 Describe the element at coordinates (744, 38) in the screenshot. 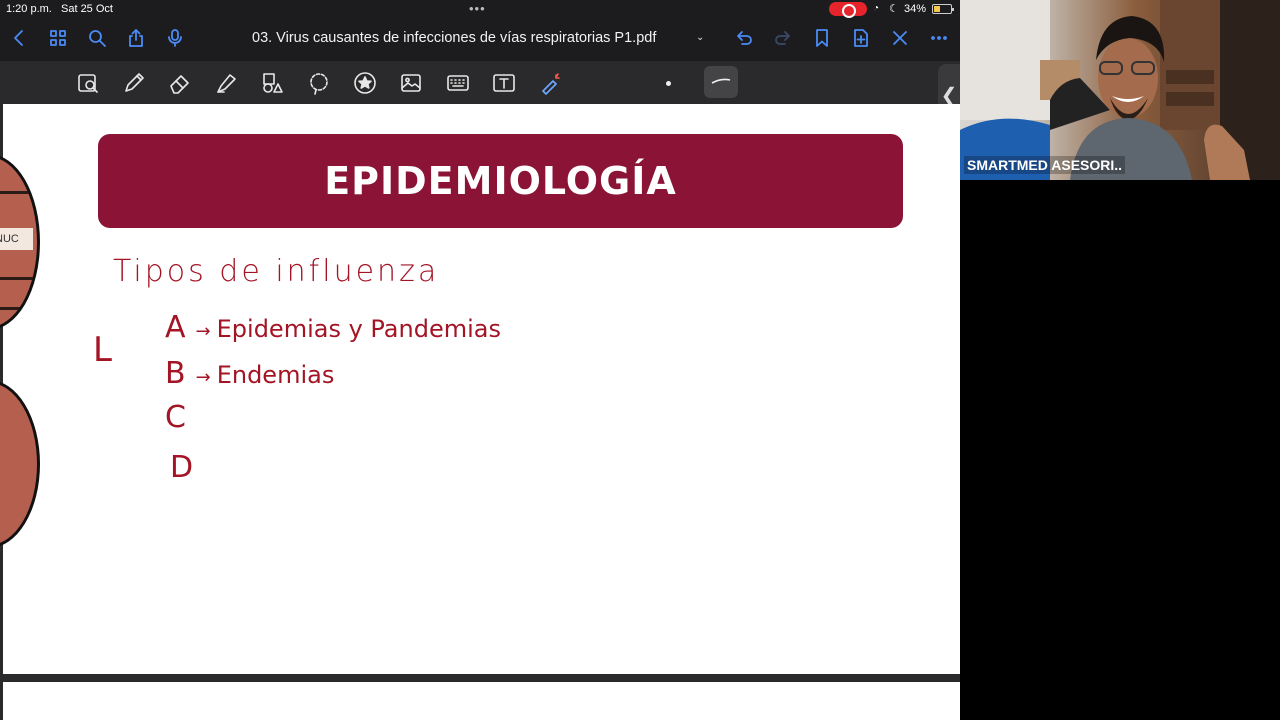

I see `undo-icon` at that location.